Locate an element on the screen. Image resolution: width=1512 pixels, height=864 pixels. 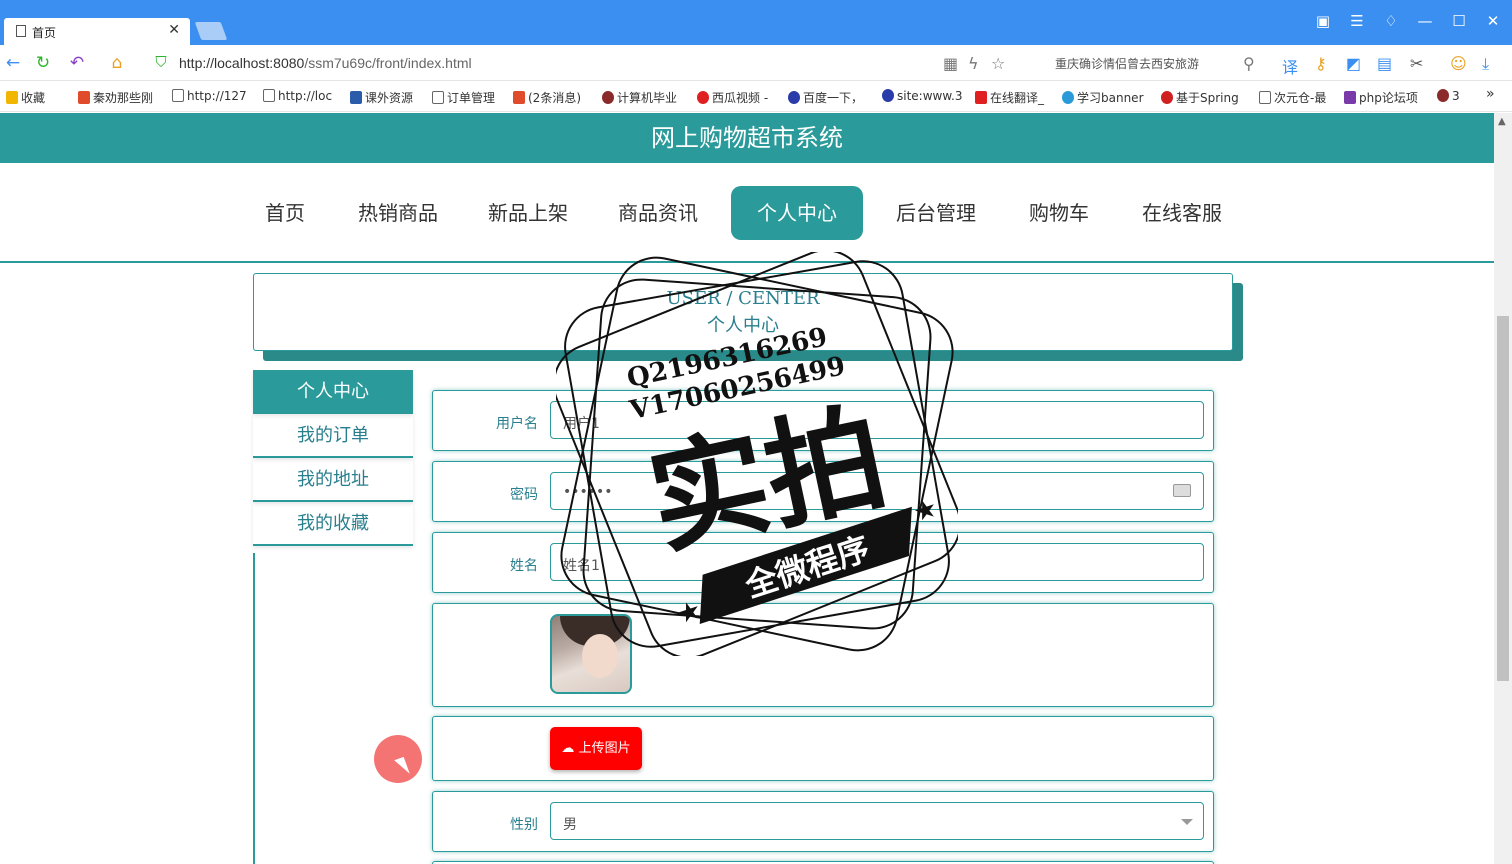
secure-shield-icon: ⛉ is located at coordinates (161, 62).